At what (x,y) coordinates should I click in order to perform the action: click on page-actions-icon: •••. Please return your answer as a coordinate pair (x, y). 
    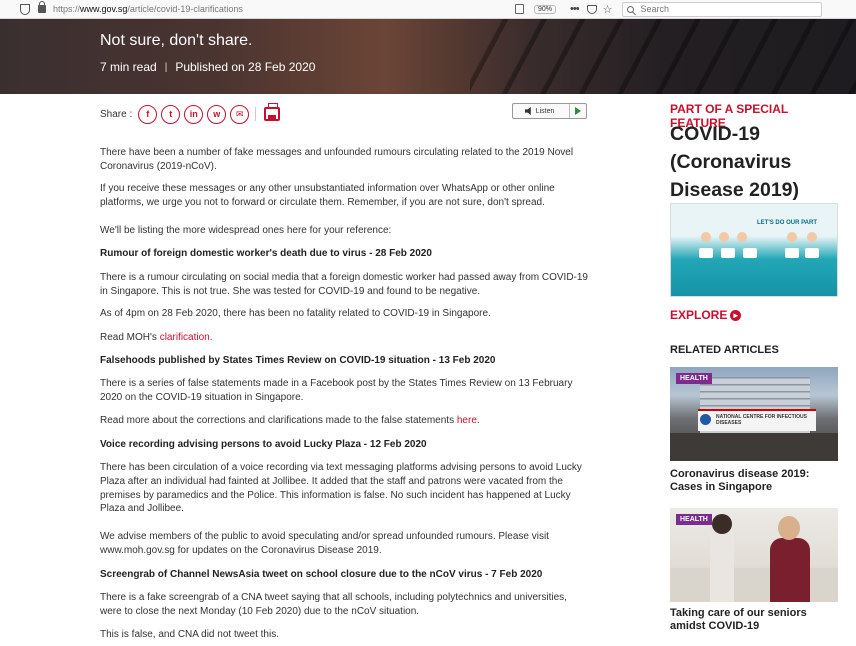
    Looking at the image, I should click on (575, 9).